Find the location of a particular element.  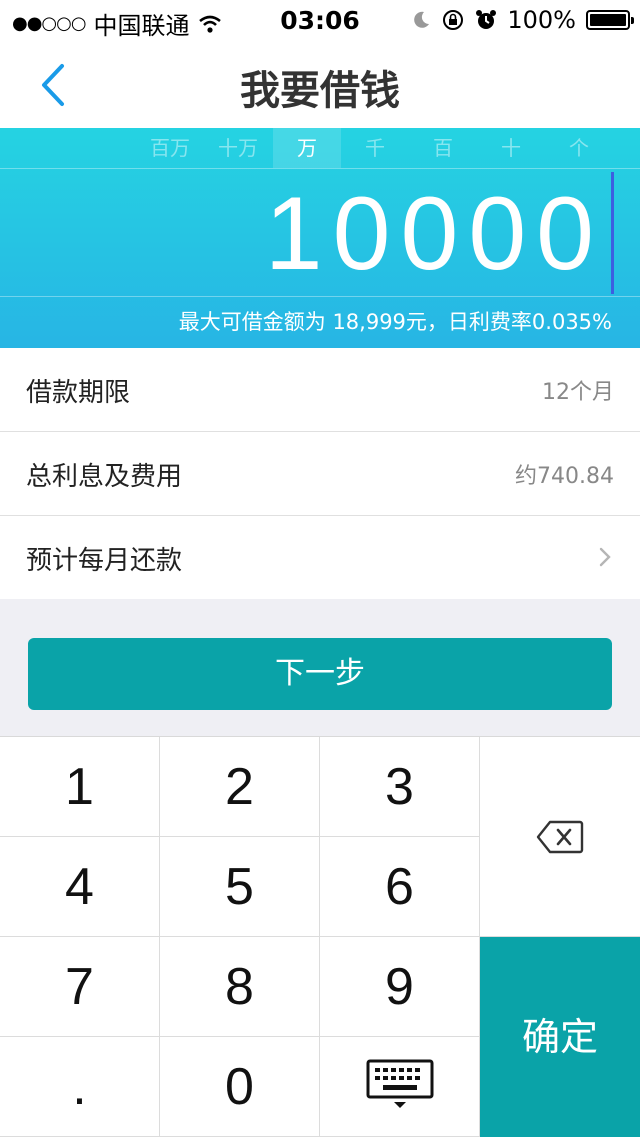

action-area: 下一步 is located at coordinates (320, 667).